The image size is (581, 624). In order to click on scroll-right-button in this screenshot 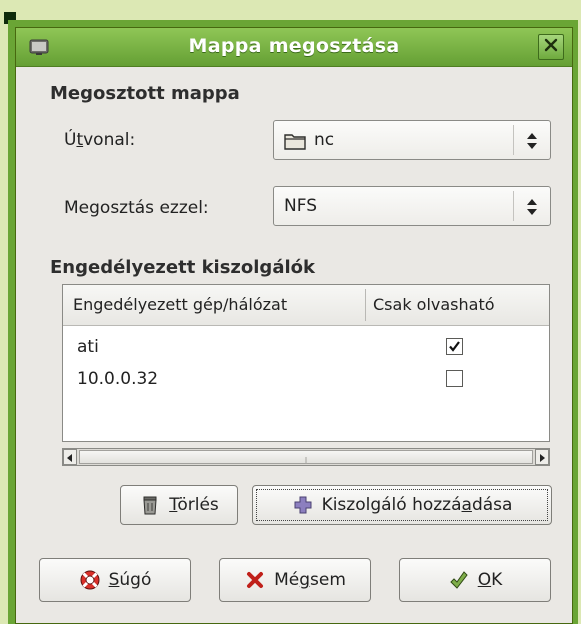, I will do `click(542, 457)`.